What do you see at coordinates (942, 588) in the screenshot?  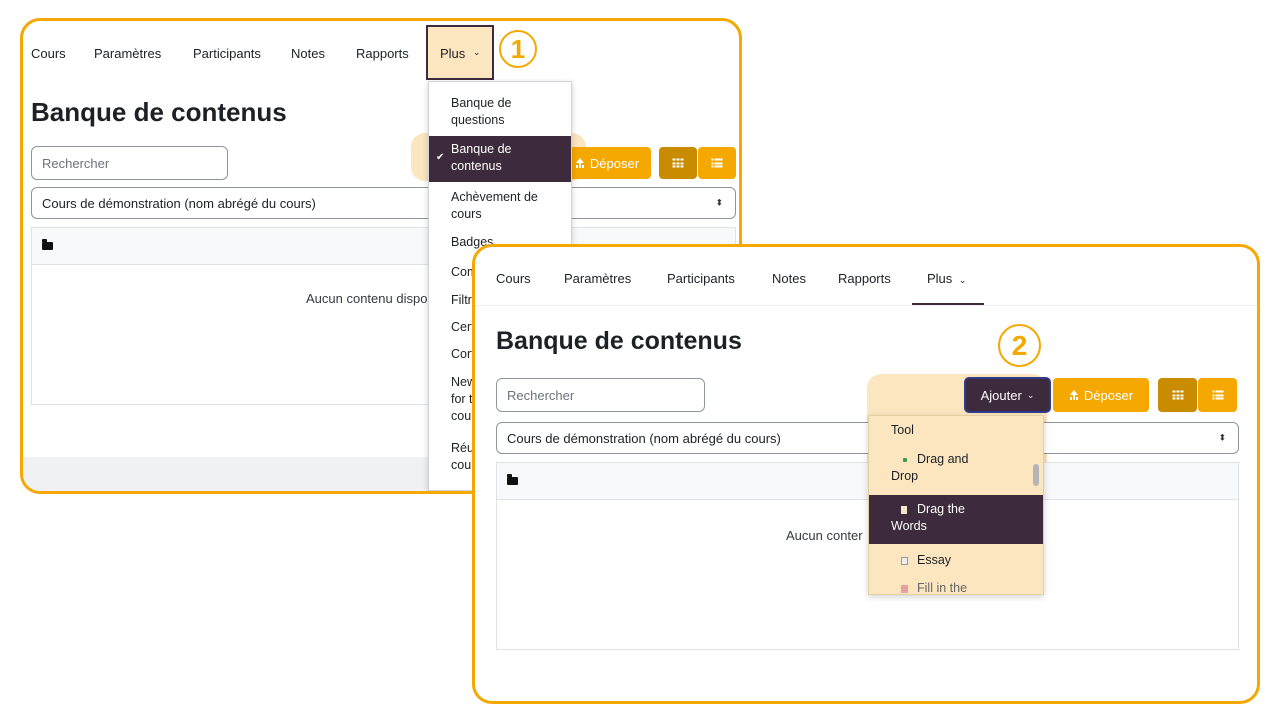 I see `menu-item-text: Fill in the` at bounding box center [942, 588].